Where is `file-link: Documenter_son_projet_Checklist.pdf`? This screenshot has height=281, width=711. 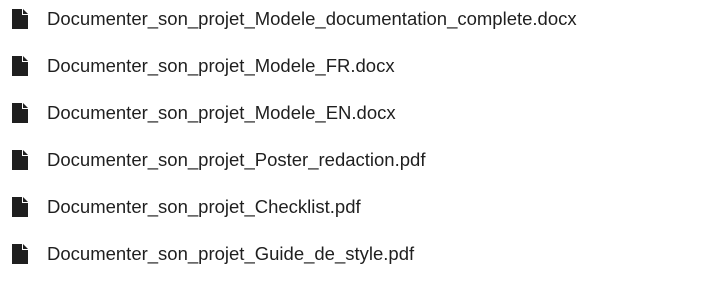 file-link: Documenter_son_projet_Checklist.pdf is located at coordinates (204, 207).